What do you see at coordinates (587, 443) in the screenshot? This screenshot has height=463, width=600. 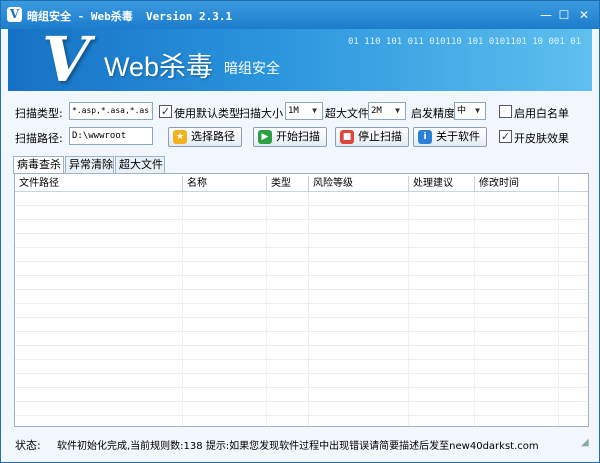 I see `resize-grip-icon: ◢` at bounding box center [587, 443].